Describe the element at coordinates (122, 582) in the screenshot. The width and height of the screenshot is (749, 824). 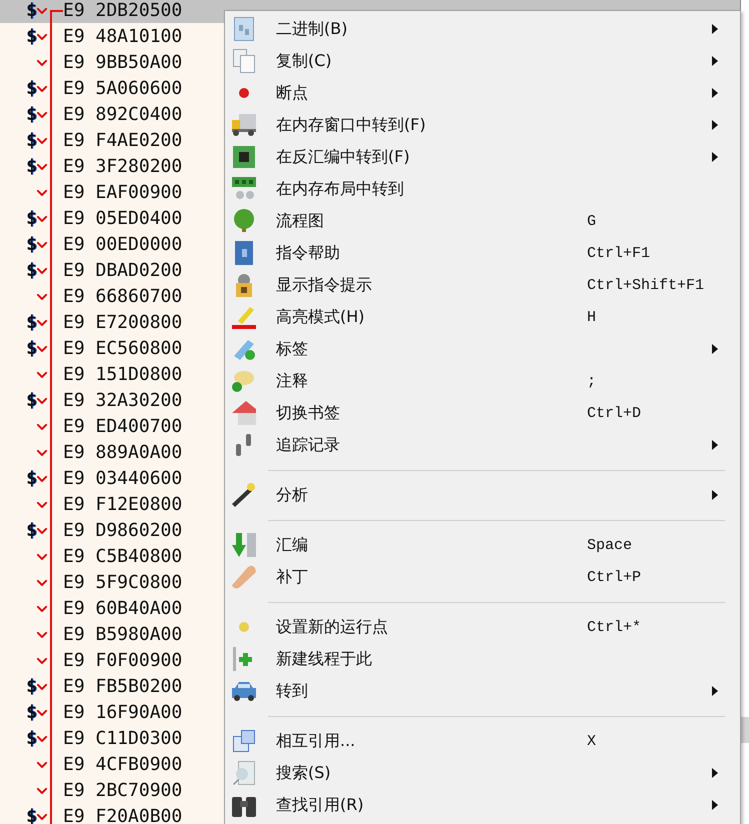
I see `byte-text: E9 5F9C0800` at that location.